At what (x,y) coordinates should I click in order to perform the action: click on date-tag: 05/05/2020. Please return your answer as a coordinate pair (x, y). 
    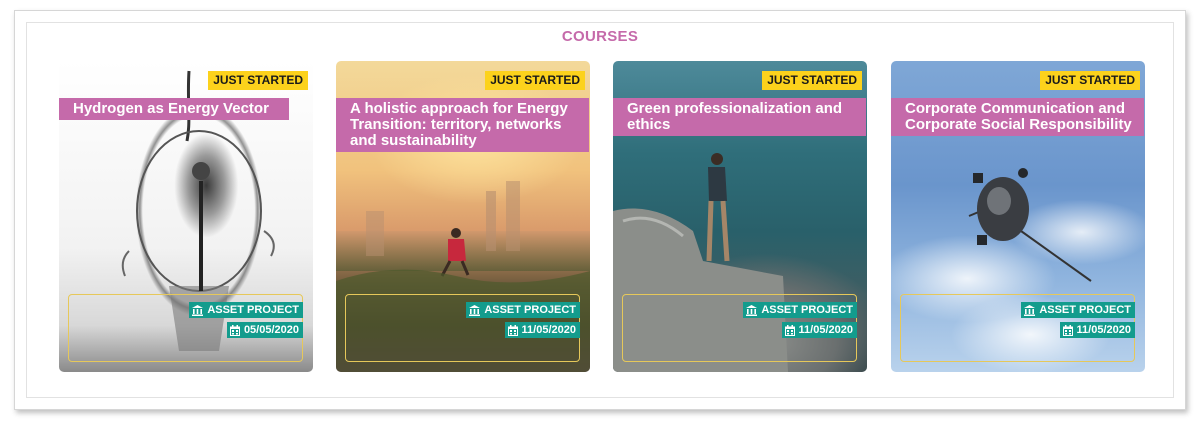
    Looking at the image, I should click on (264, 330).